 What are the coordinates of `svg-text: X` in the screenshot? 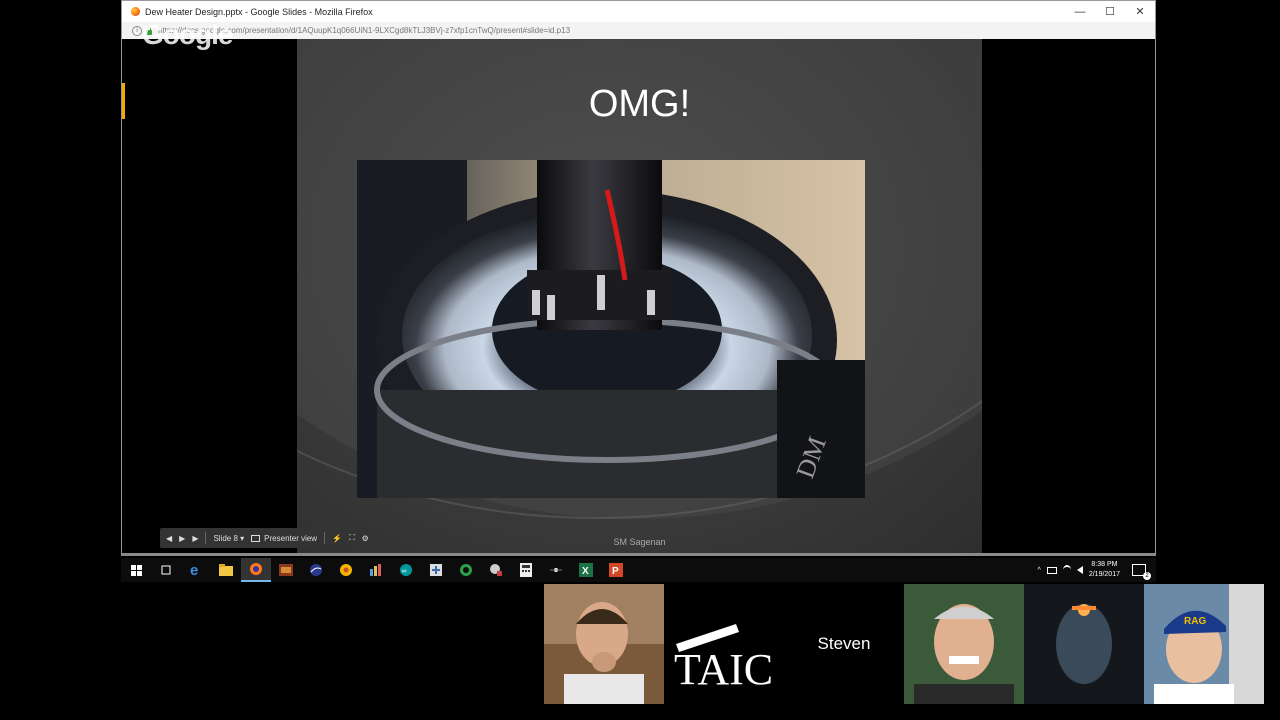 It's located at (585, 571).